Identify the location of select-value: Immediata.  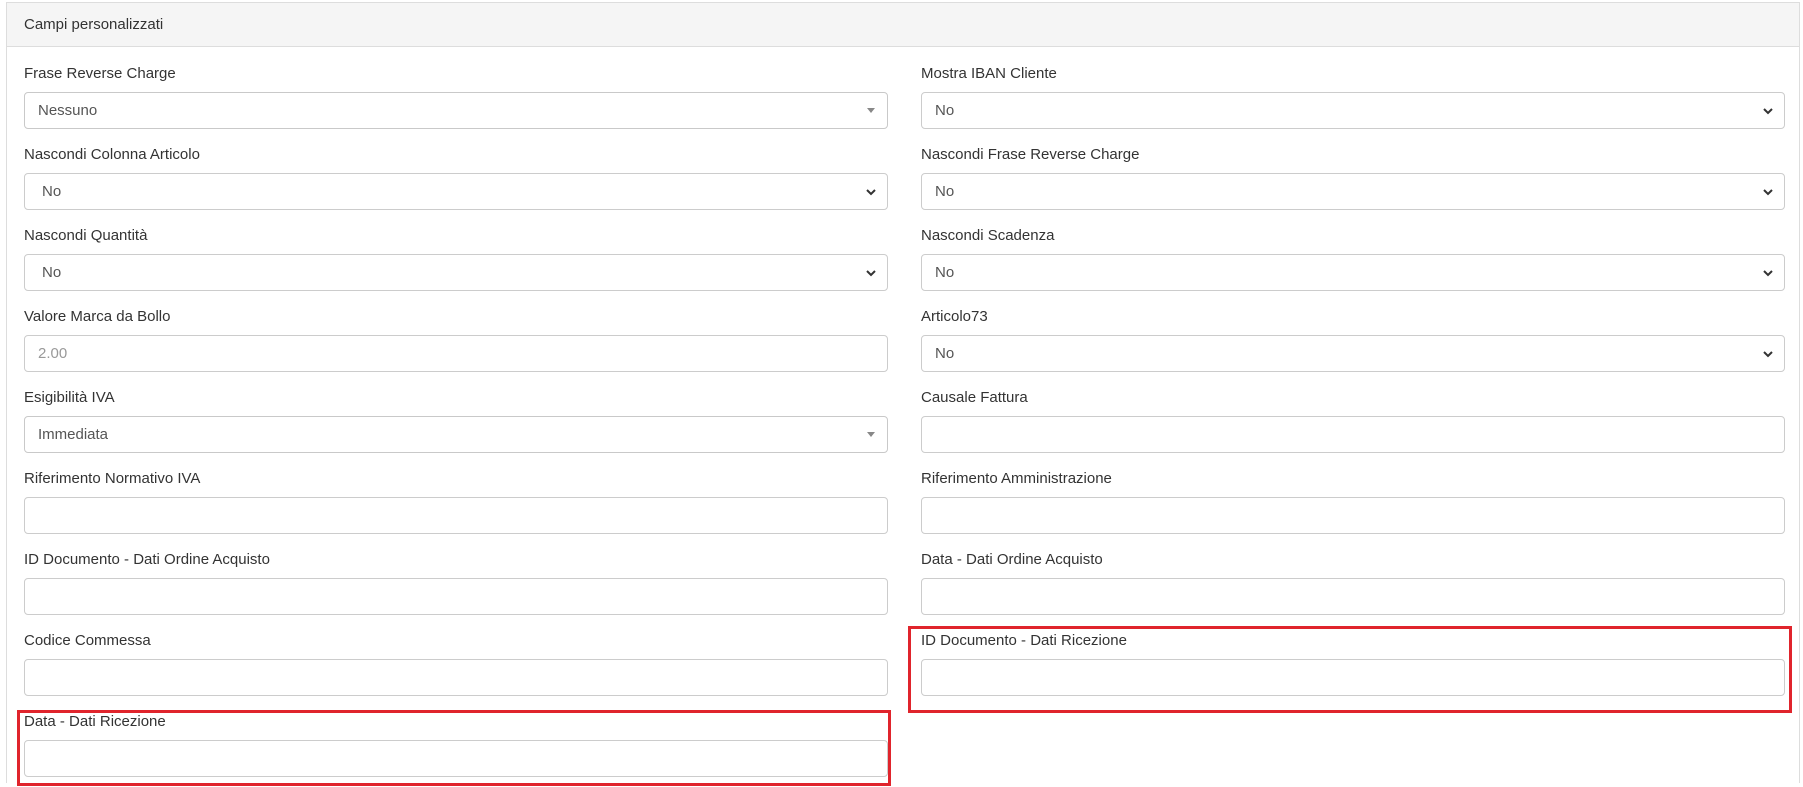
(73, 434).